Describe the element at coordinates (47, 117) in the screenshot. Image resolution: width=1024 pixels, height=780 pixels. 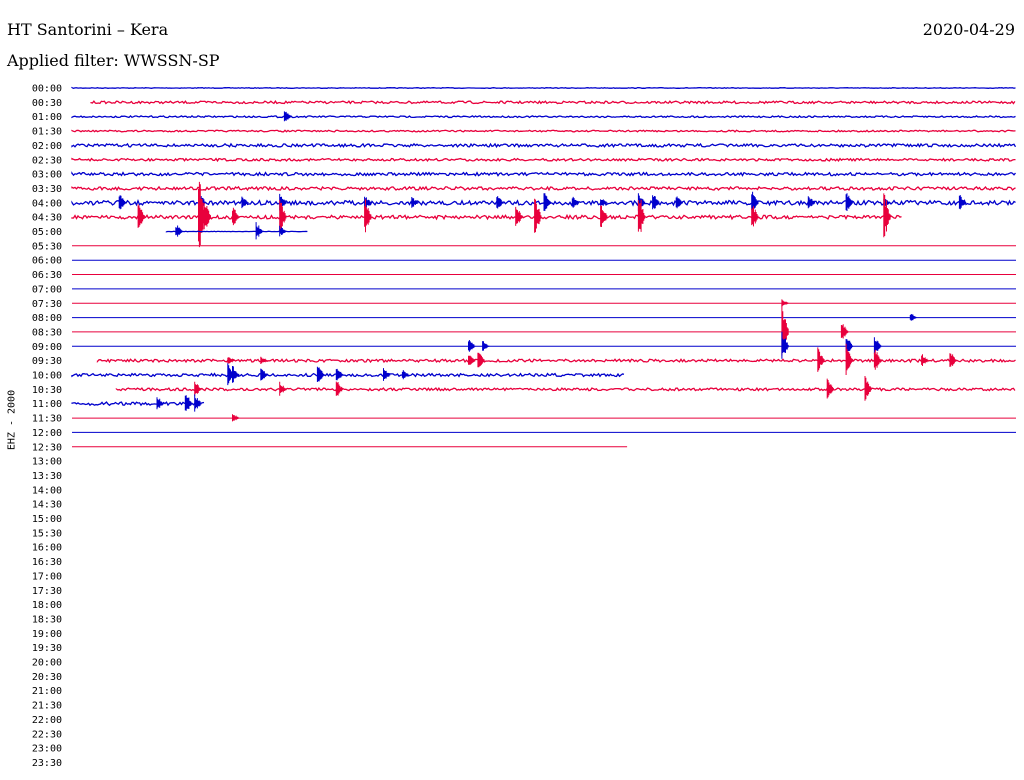
I see `row-time-label: 01:00` at that location.